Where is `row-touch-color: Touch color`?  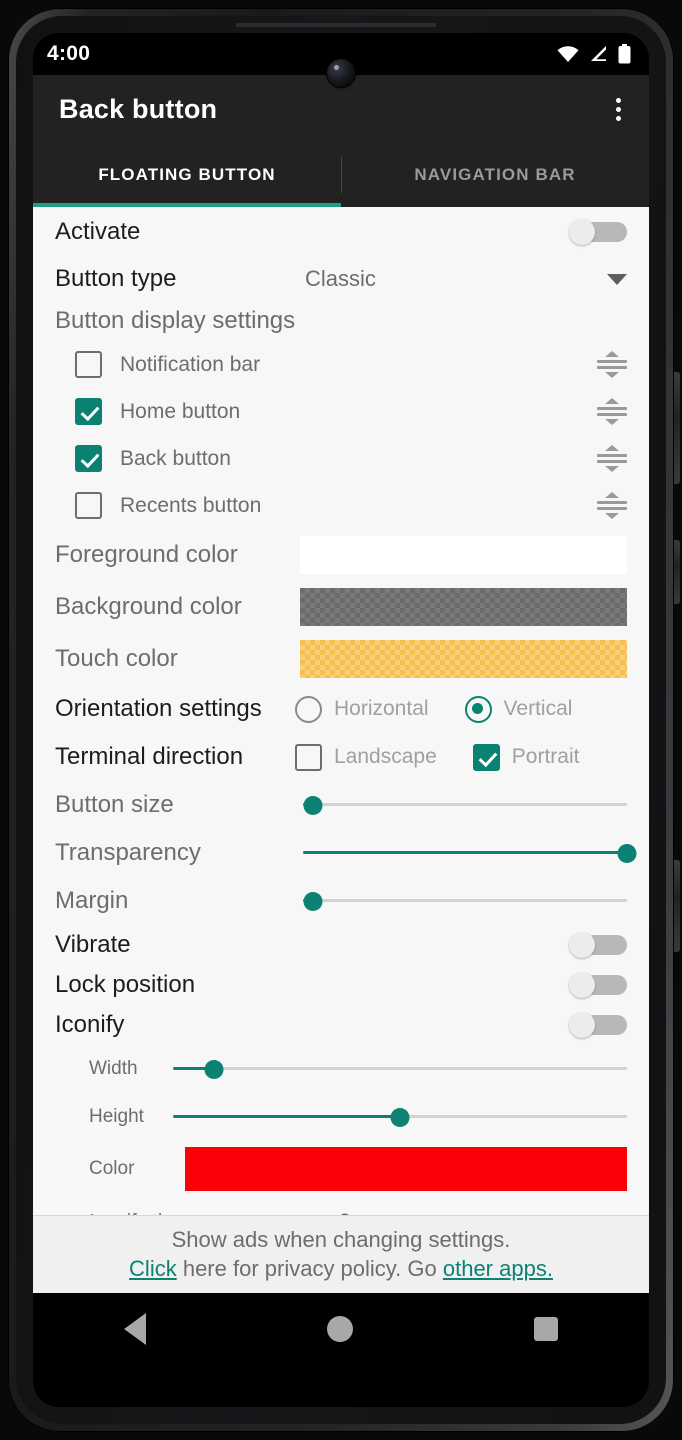
row-touch-color: Touch color is located at coordinates (341, 659).